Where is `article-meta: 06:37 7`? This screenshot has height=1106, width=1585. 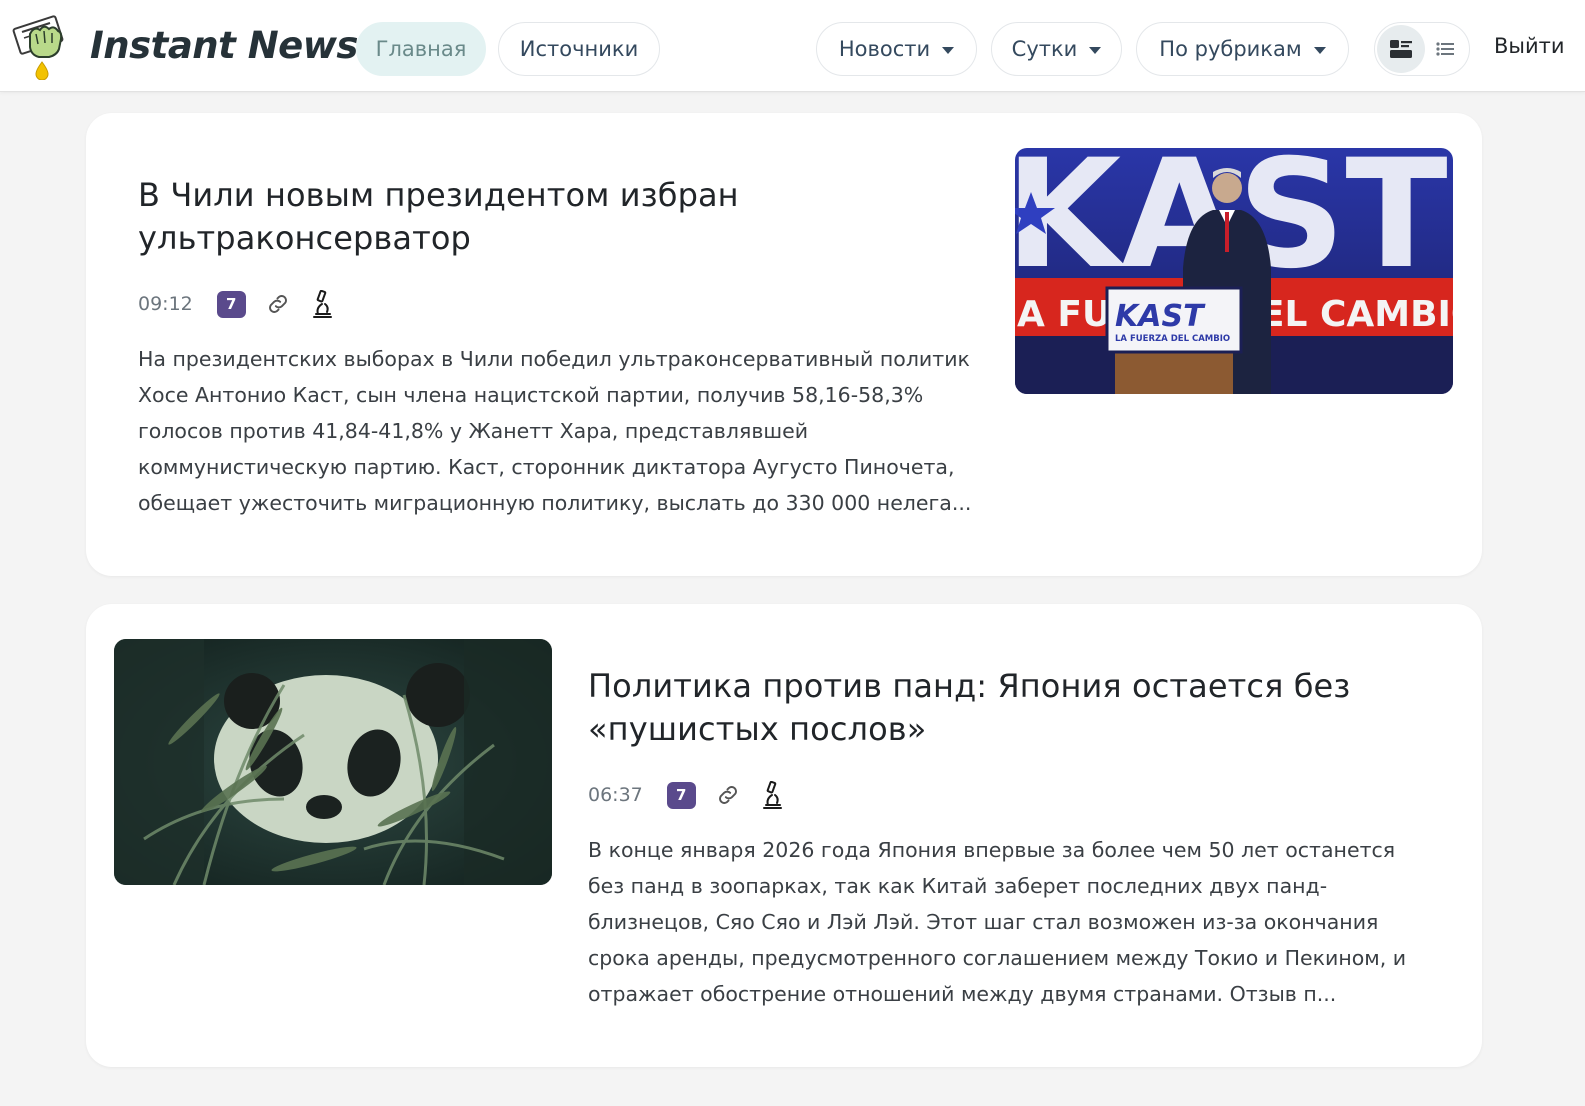
article-meta: 06:37 7 is located at coordinates (695, 795).